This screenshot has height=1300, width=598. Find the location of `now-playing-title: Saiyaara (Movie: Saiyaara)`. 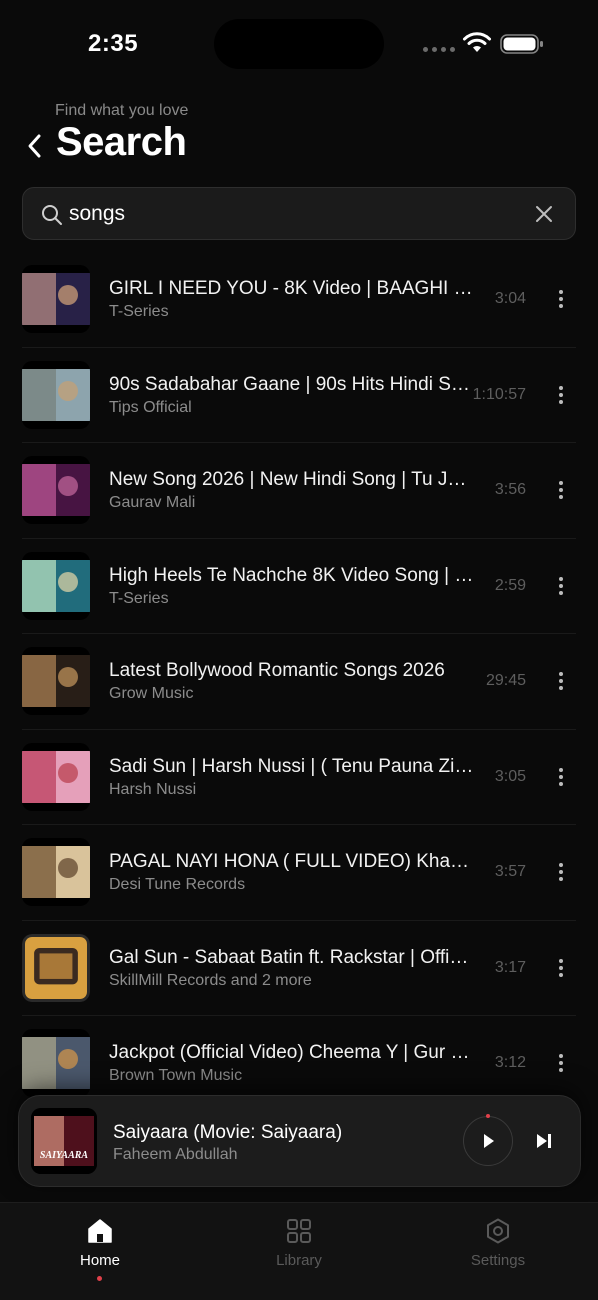

now-playing-title: Saiyaara (Movie: Saiyaara) is located at coordinates (228, 1132).